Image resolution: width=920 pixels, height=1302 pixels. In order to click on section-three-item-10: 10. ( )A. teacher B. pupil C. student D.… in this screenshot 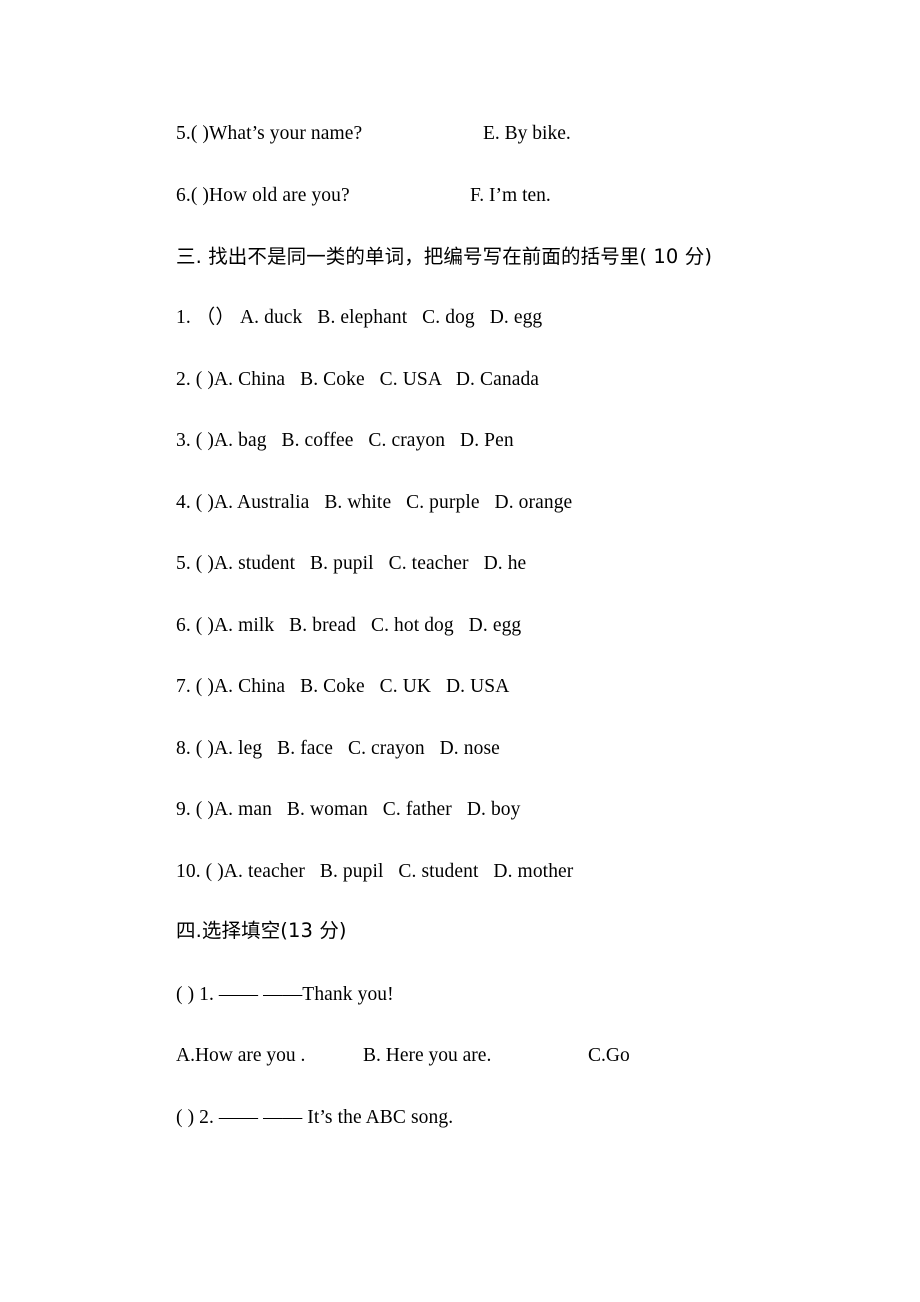, I will do `click(375, 871)`.